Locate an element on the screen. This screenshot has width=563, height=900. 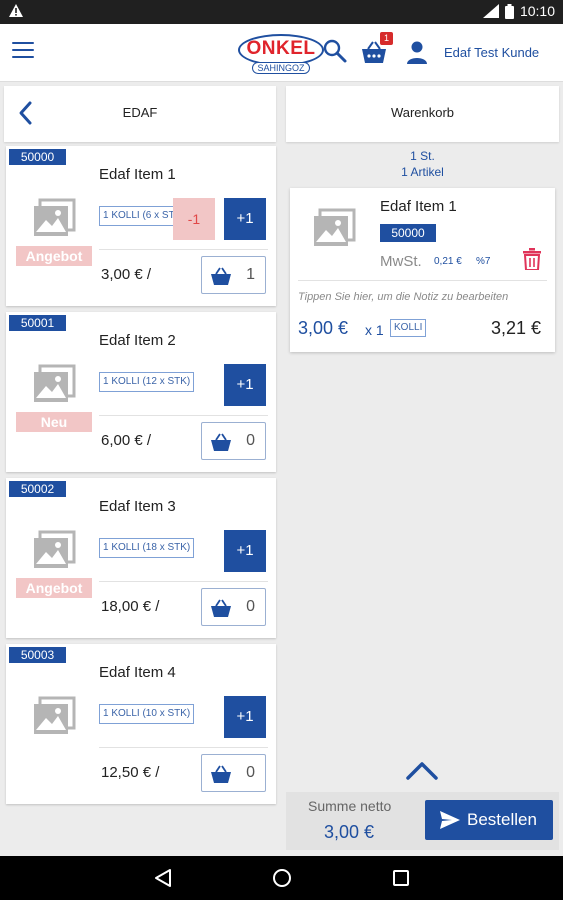
nav-recents-icon is located at coordinates (401, 878).